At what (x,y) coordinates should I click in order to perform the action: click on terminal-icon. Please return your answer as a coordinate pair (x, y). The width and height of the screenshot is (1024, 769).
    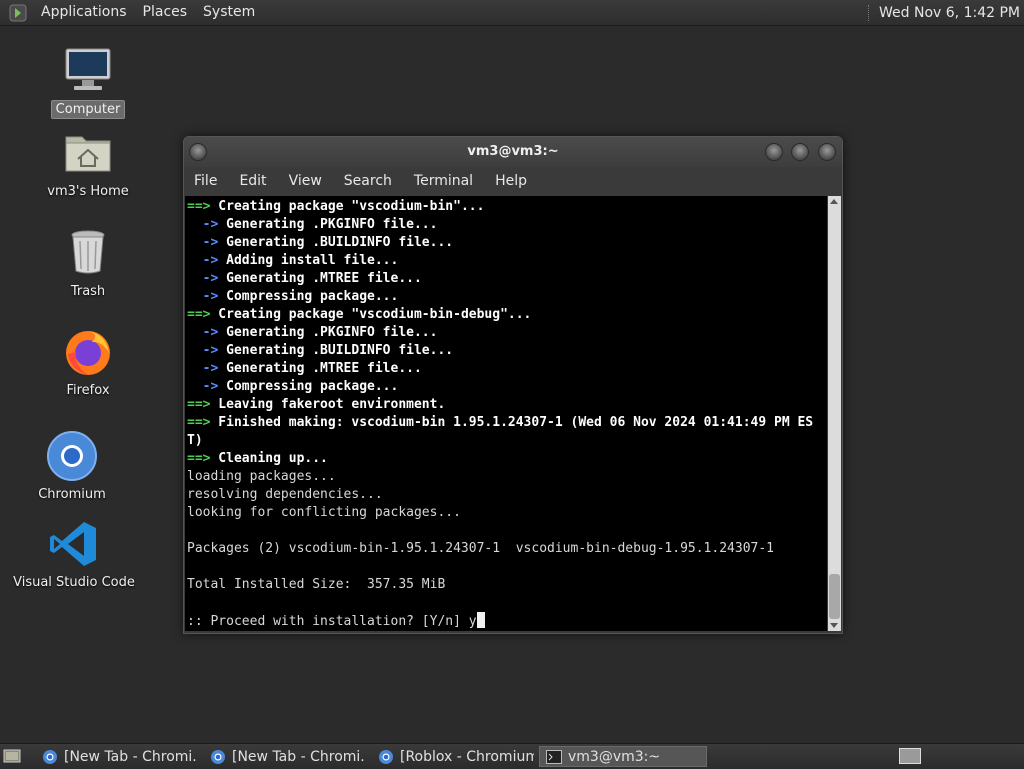
    Looking at the image, I should click on (554, 757).